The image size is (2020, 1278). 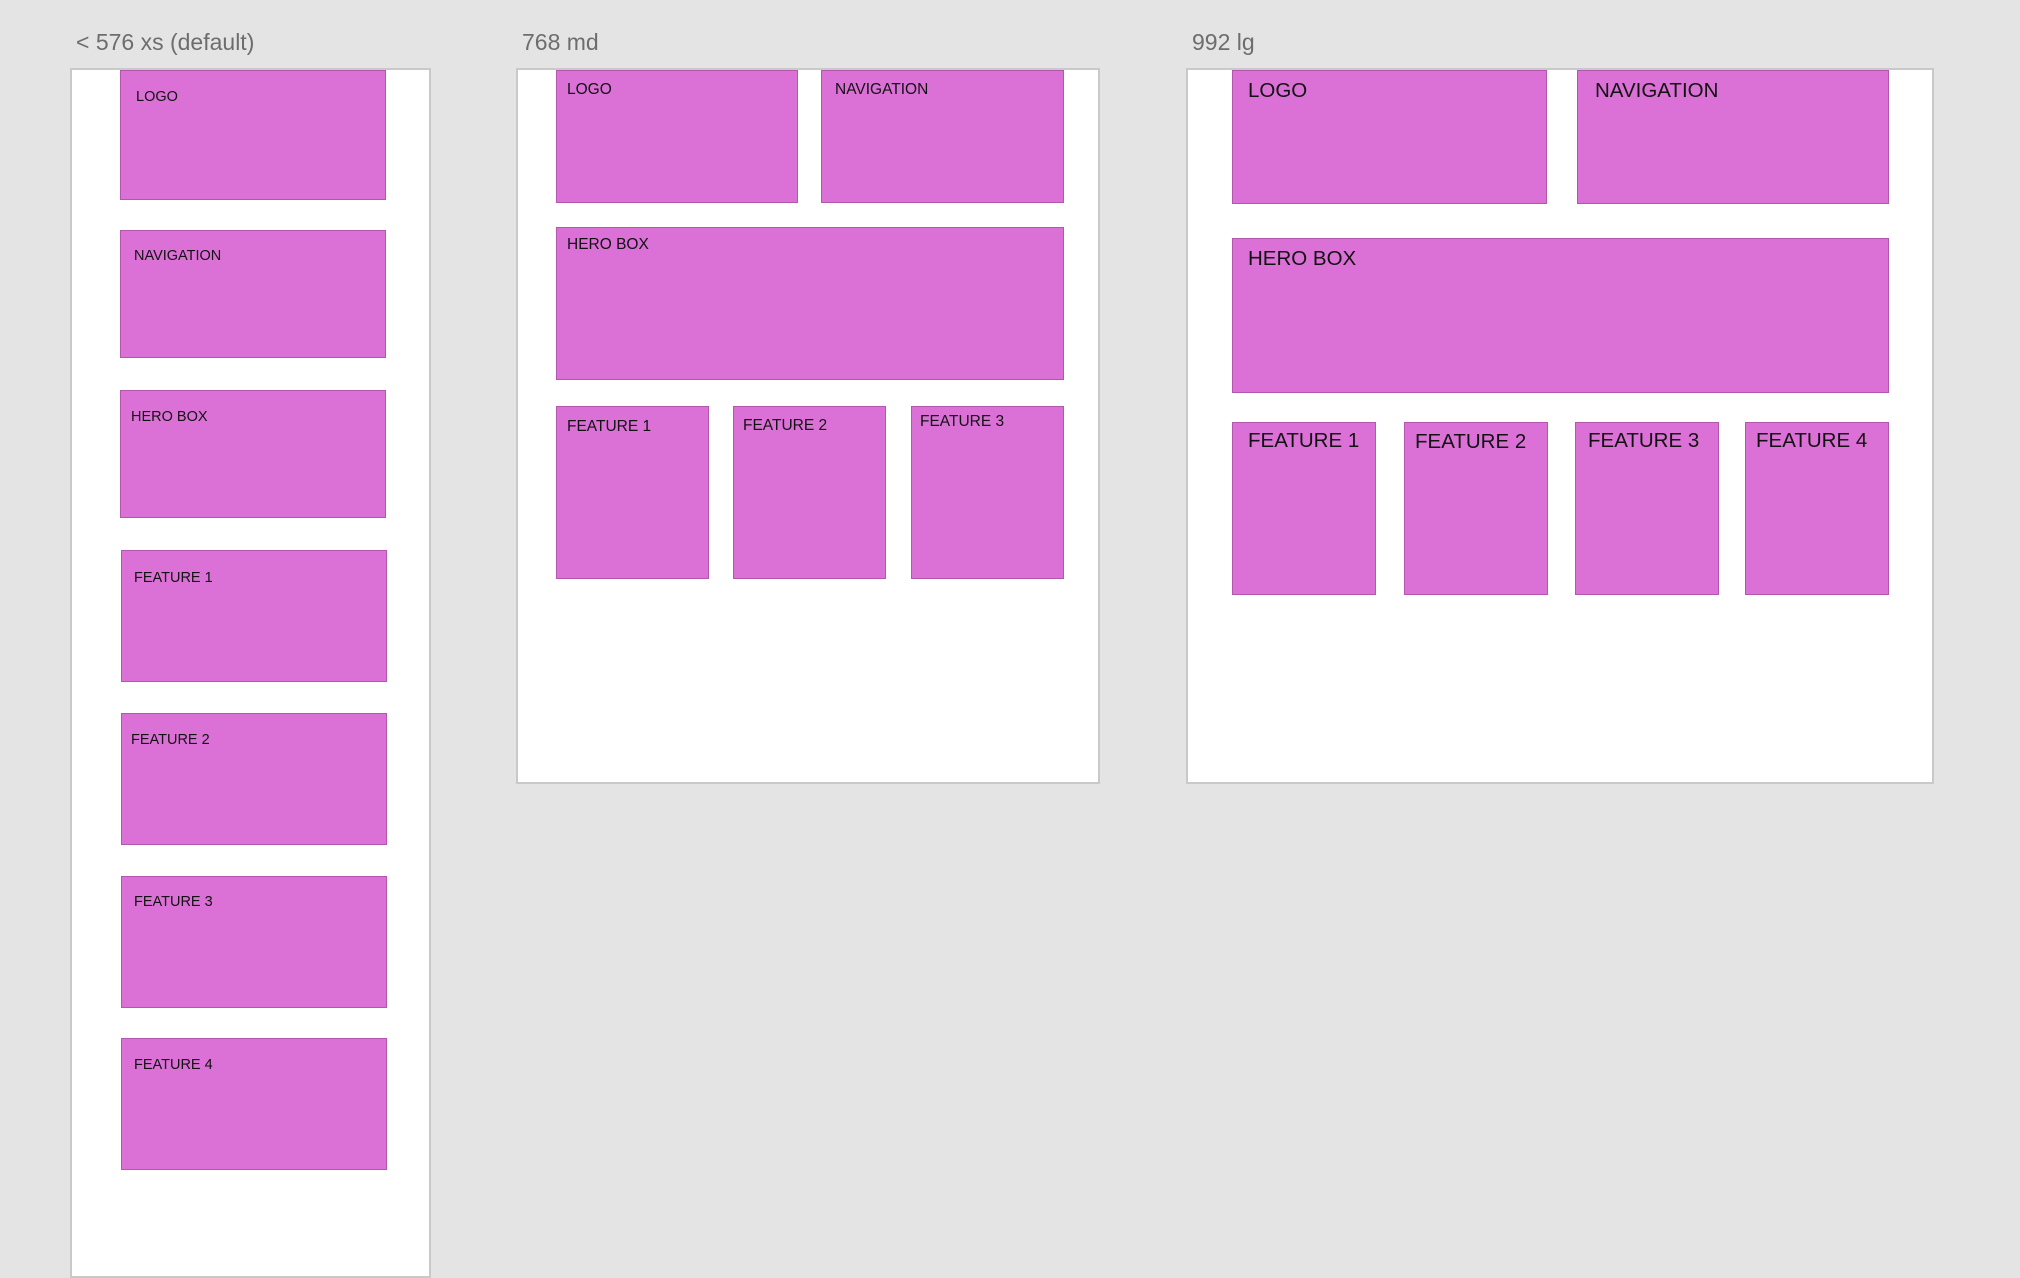 I want to click on md-navigation-label: NAVIGATION, so click(x=882, y=89).